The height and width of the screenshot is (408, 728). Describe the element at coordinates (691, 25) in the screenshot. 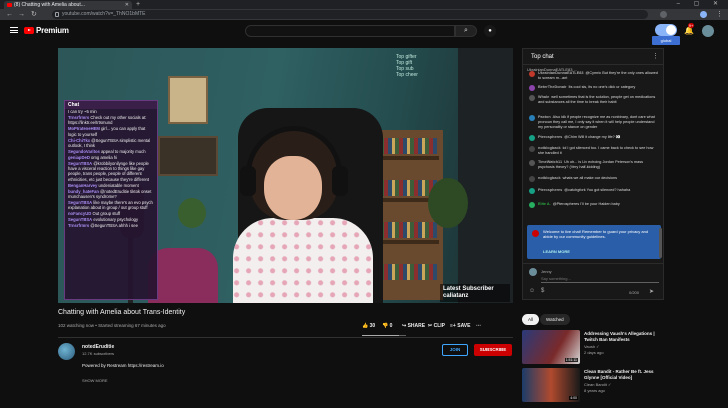

I see `notification-badge: 9+` at that location.